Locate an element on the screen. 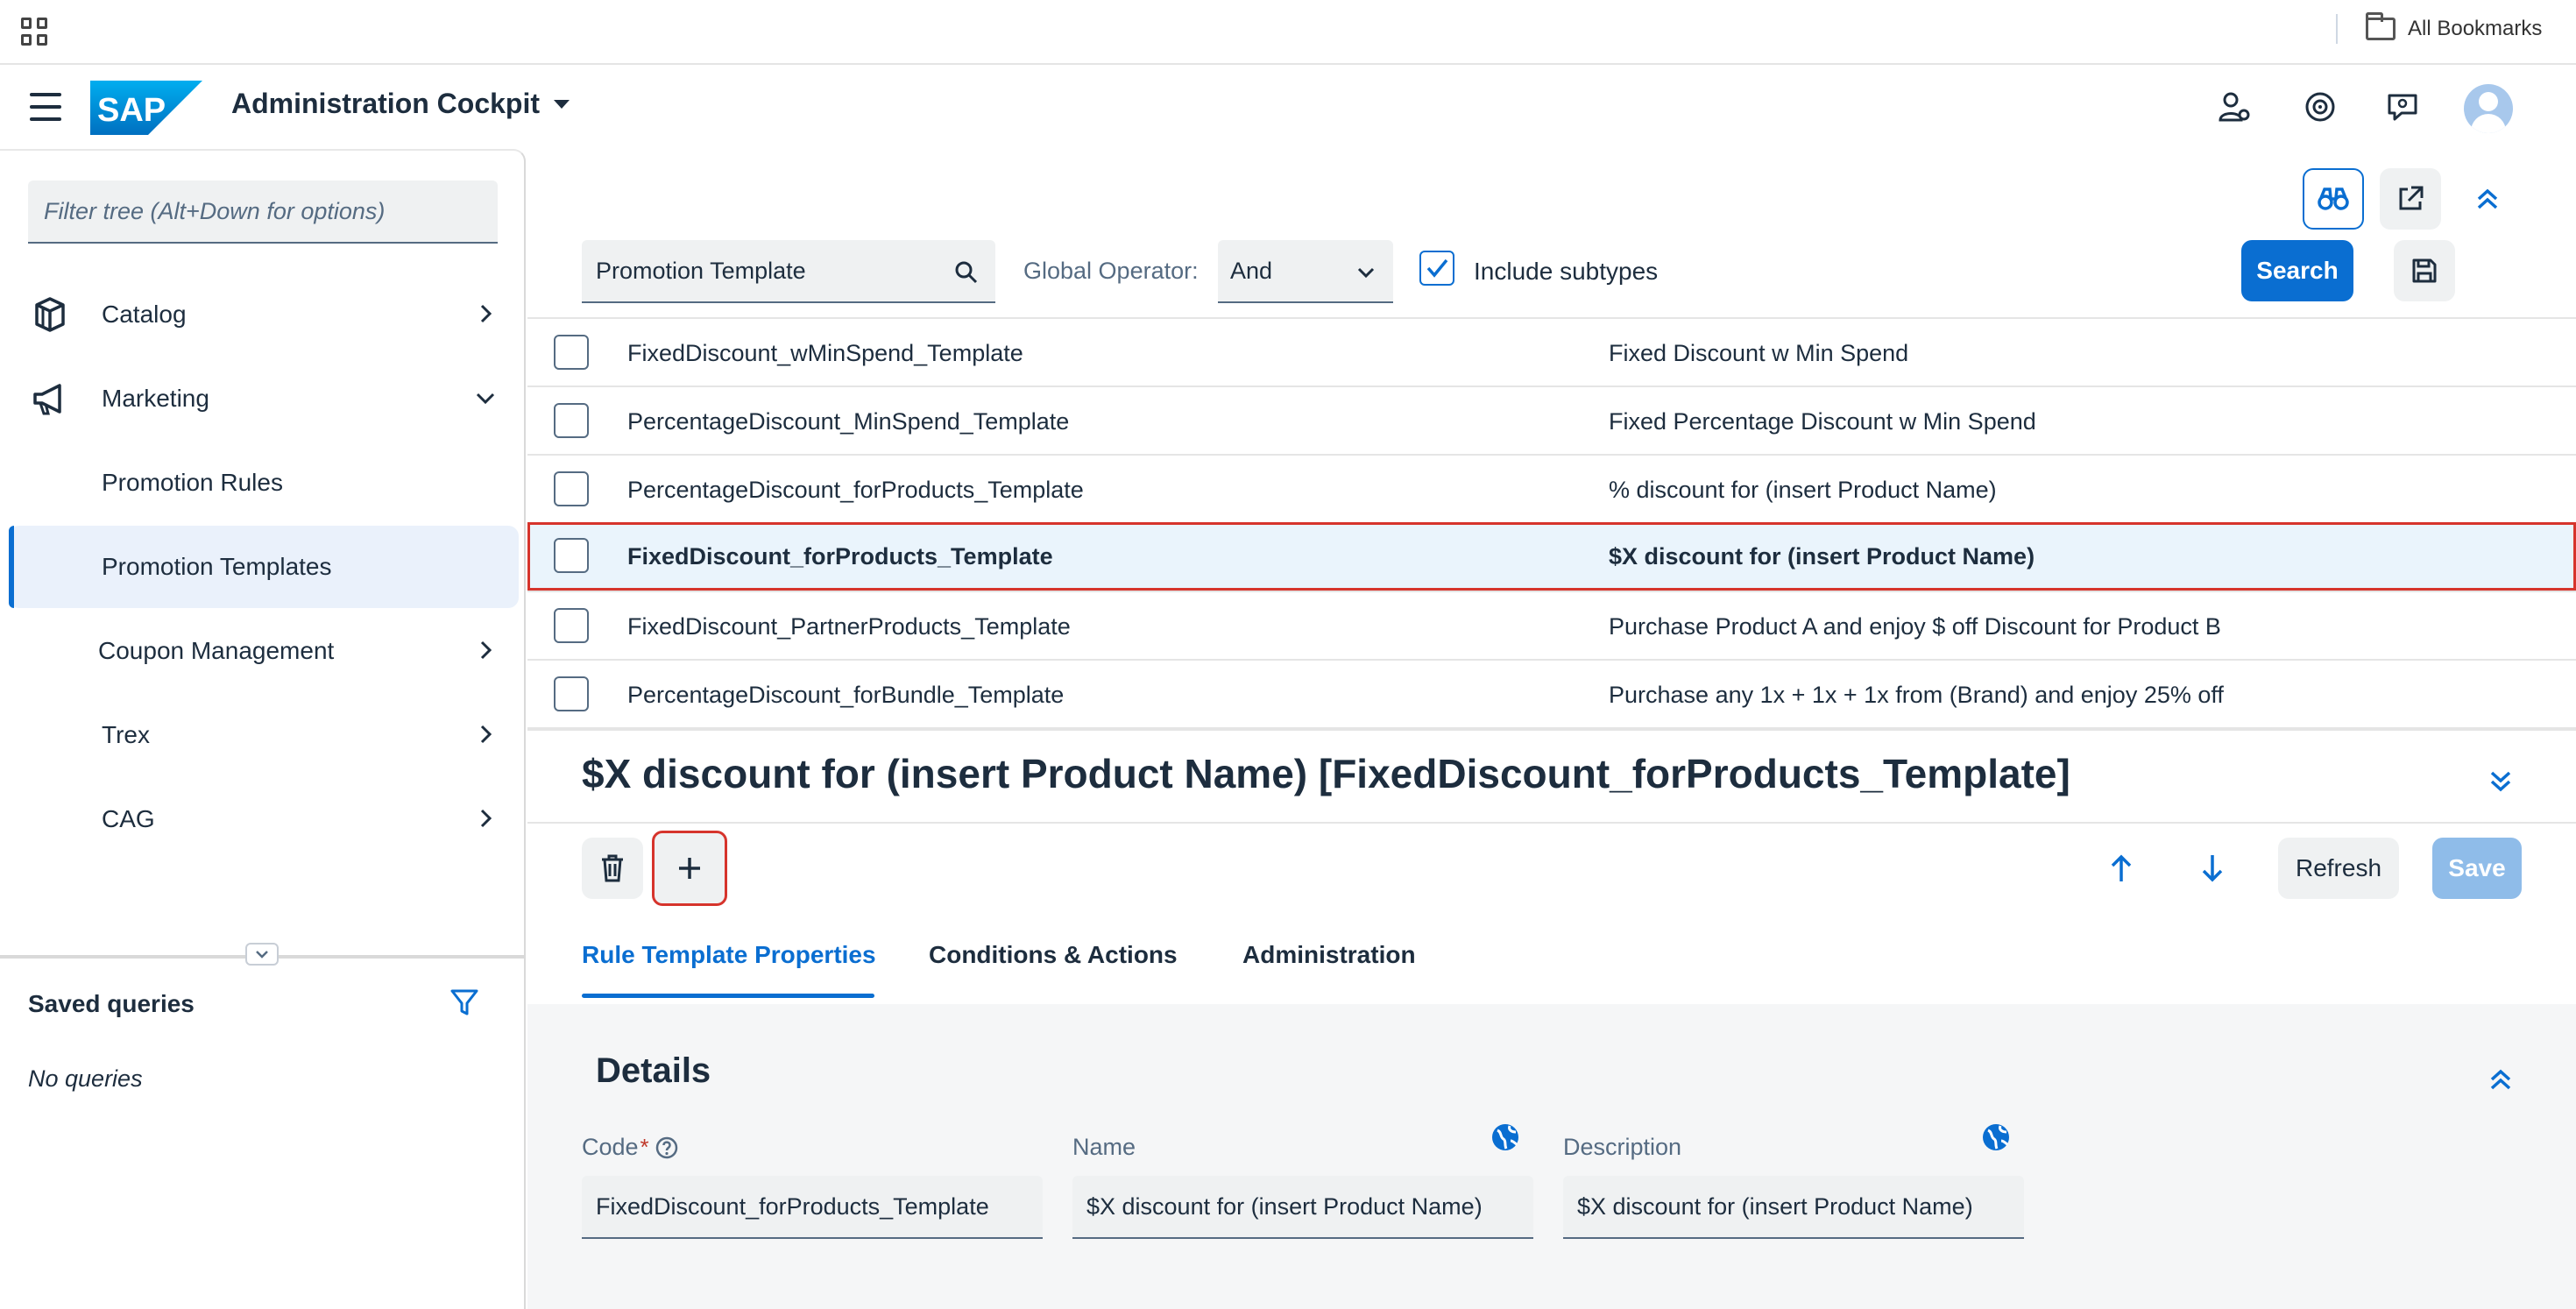  binoculars-icon is located at coordinates (2333, 199).